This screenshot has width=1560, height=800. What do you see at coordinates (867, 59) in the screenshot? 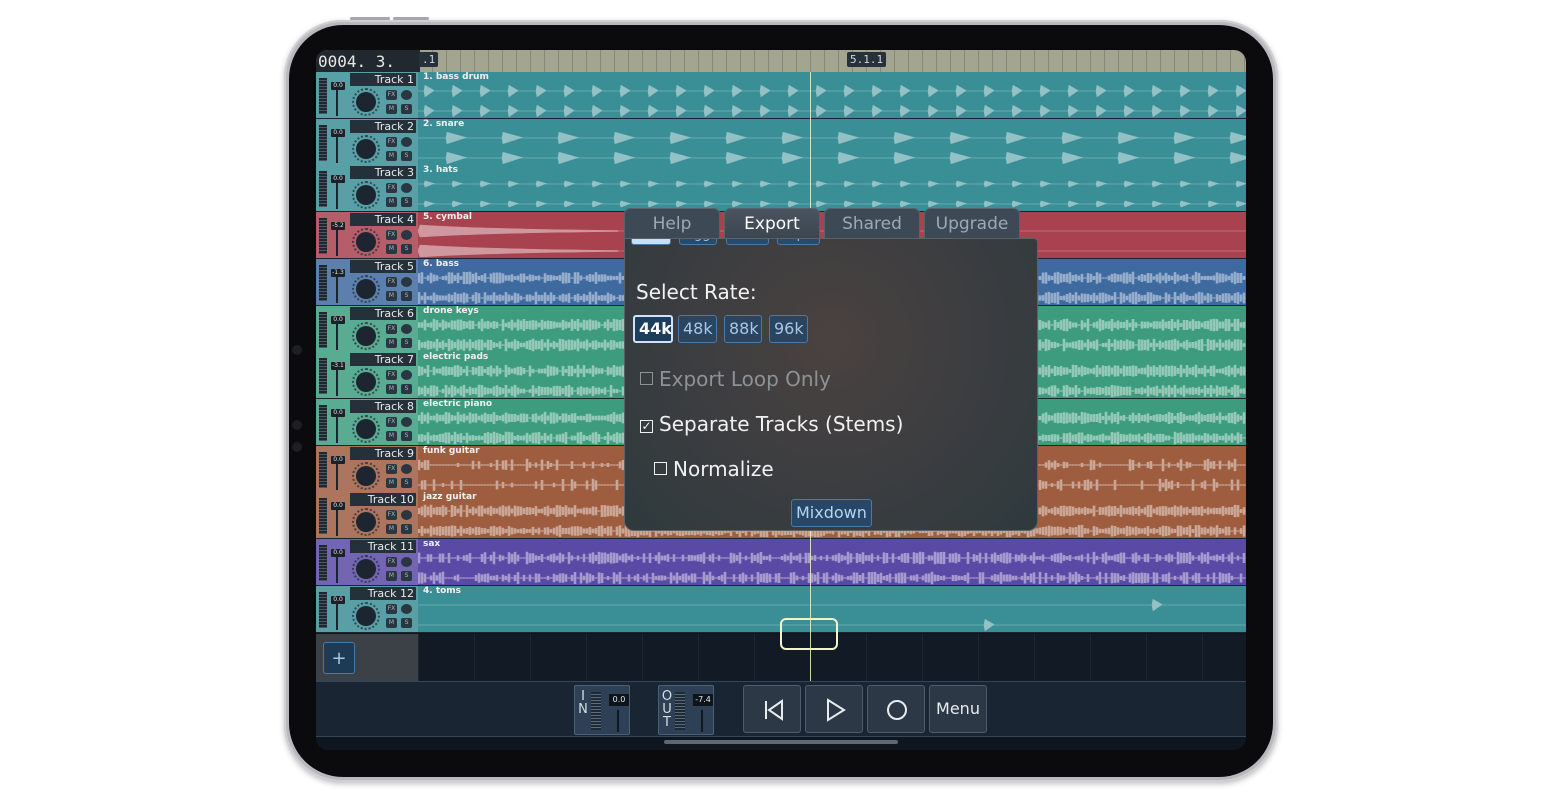
I see `ruler-marker-loop: 5.1.1` at bounding box center [867, 59].